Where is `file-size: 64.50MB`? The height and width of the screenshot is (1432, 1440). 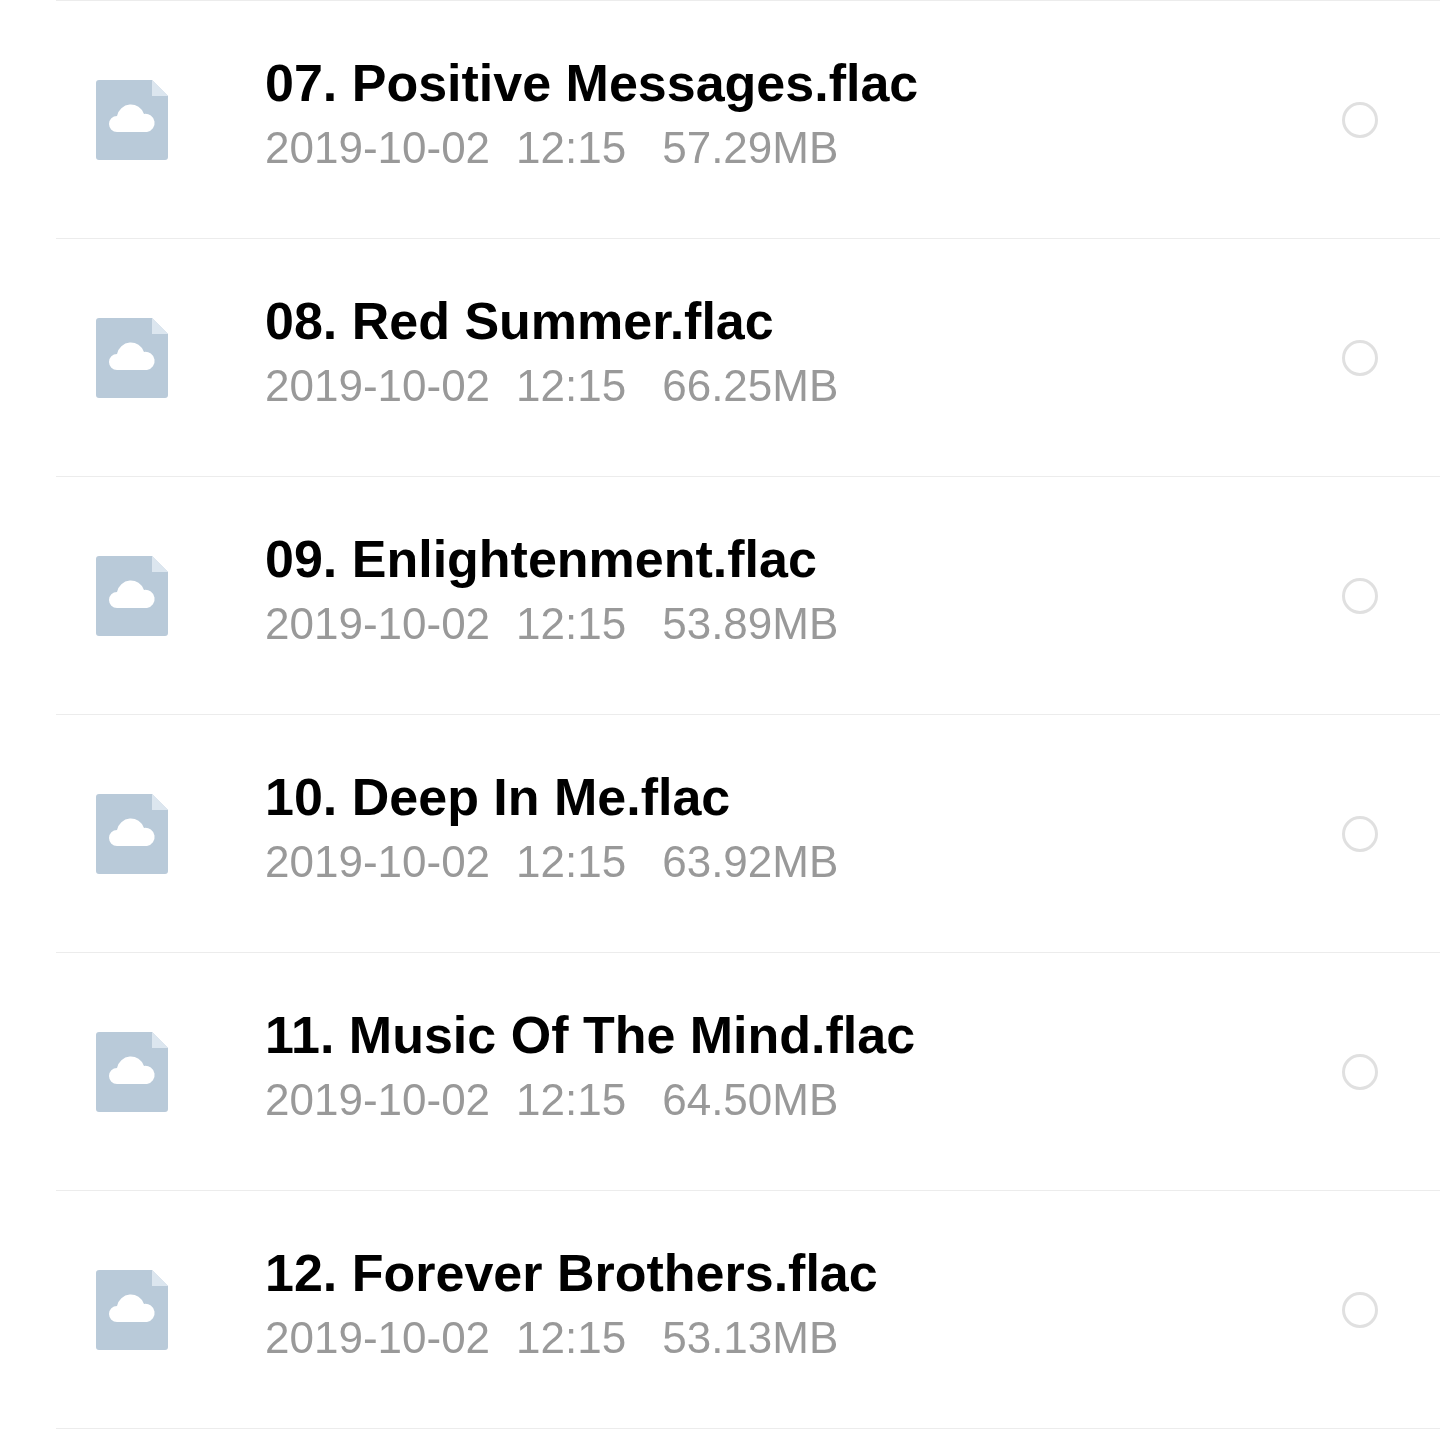 file-size: 64.50MB is located at coordinates (750, 1099).